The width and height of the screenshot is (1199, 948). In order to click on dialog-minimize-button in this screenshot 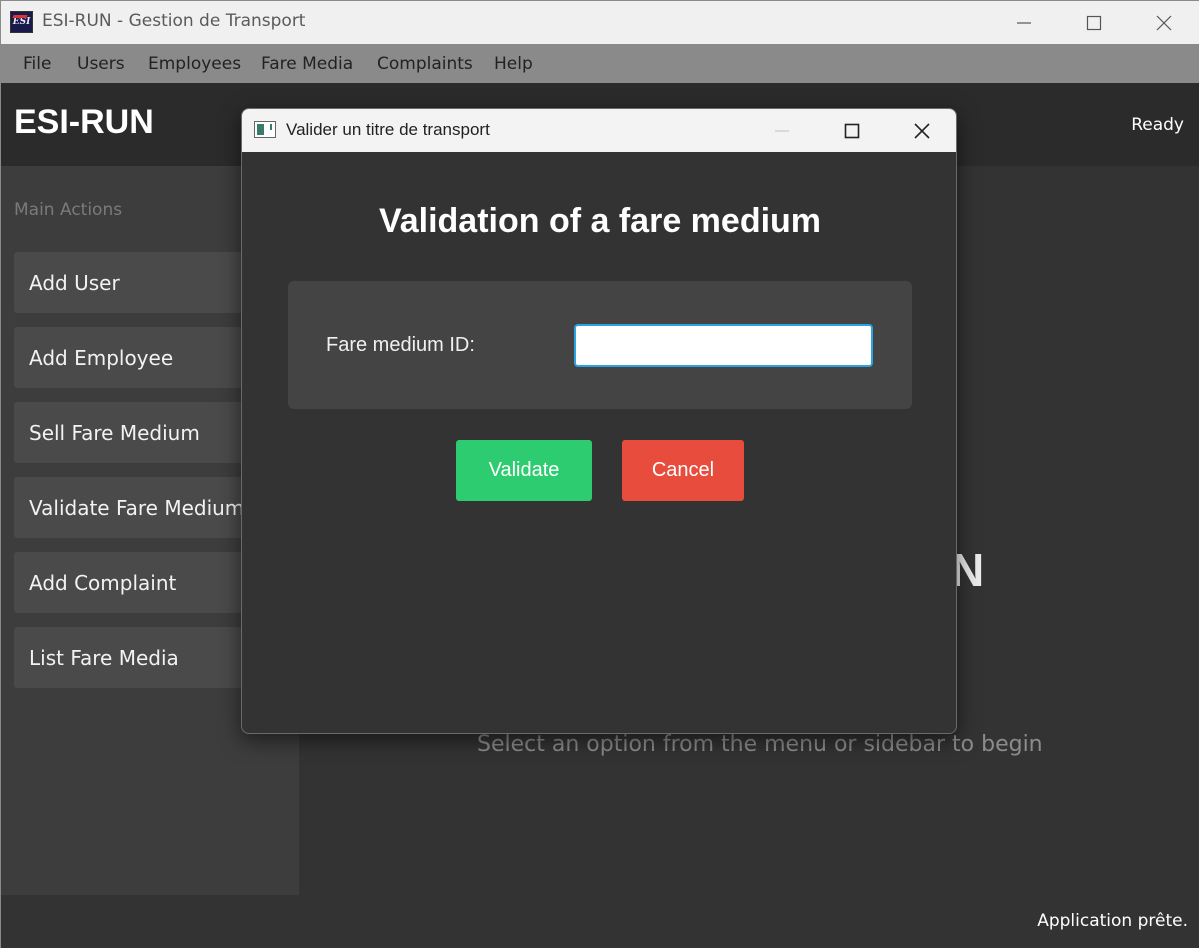, I will do `click(782, 130)`.